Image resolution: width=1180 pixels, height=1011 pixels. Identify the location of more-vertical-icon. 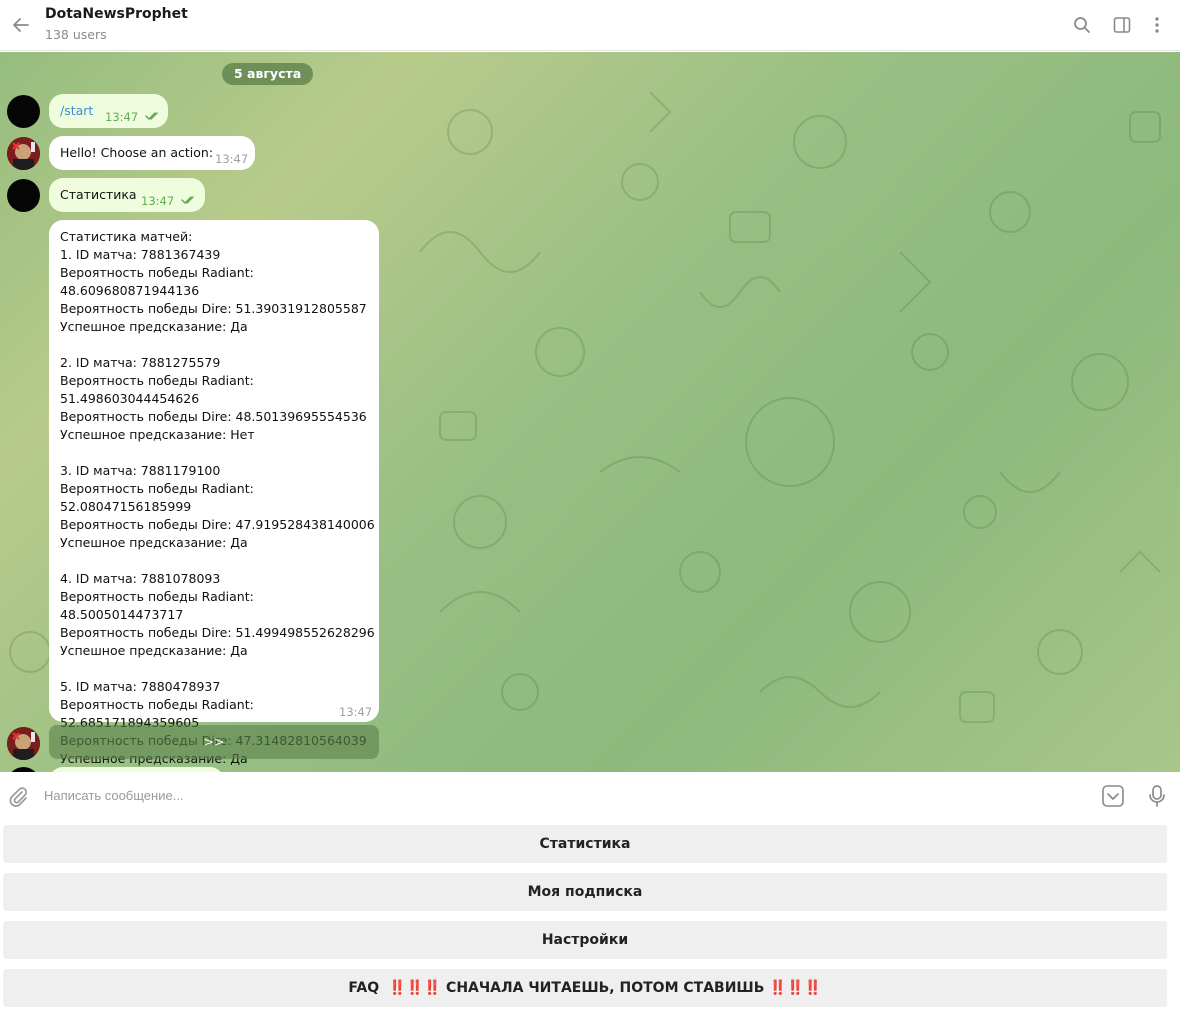
(1157, 25).